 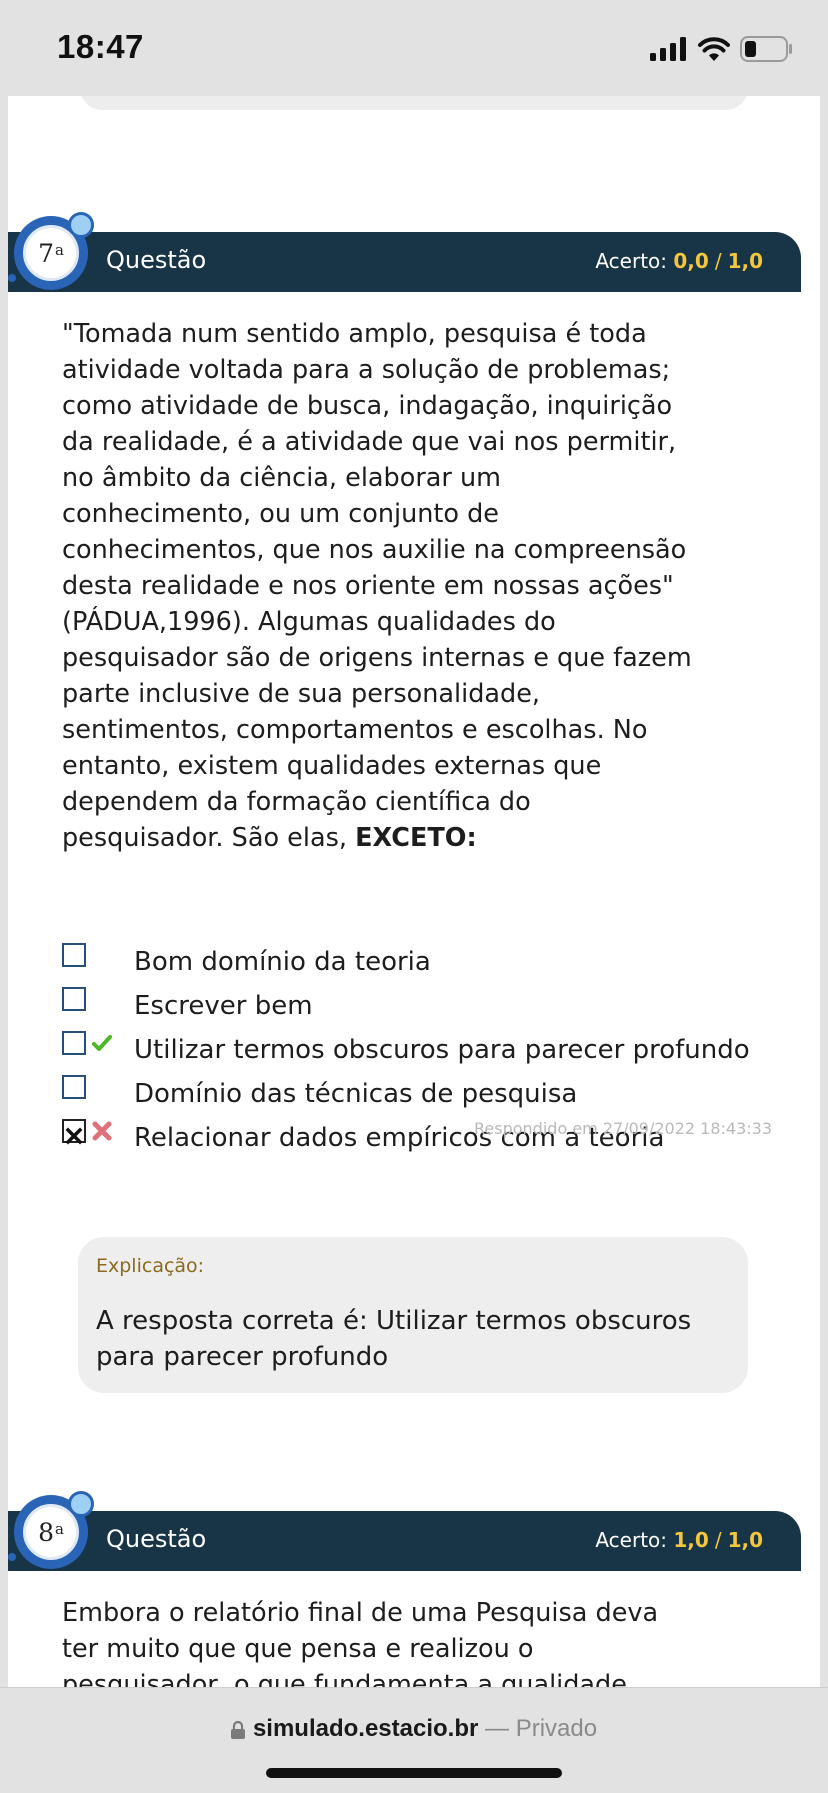 I want to click on answered-timestamp: Respondido em 27/09/2022 18:43:33, so click(x=623, y=1128).